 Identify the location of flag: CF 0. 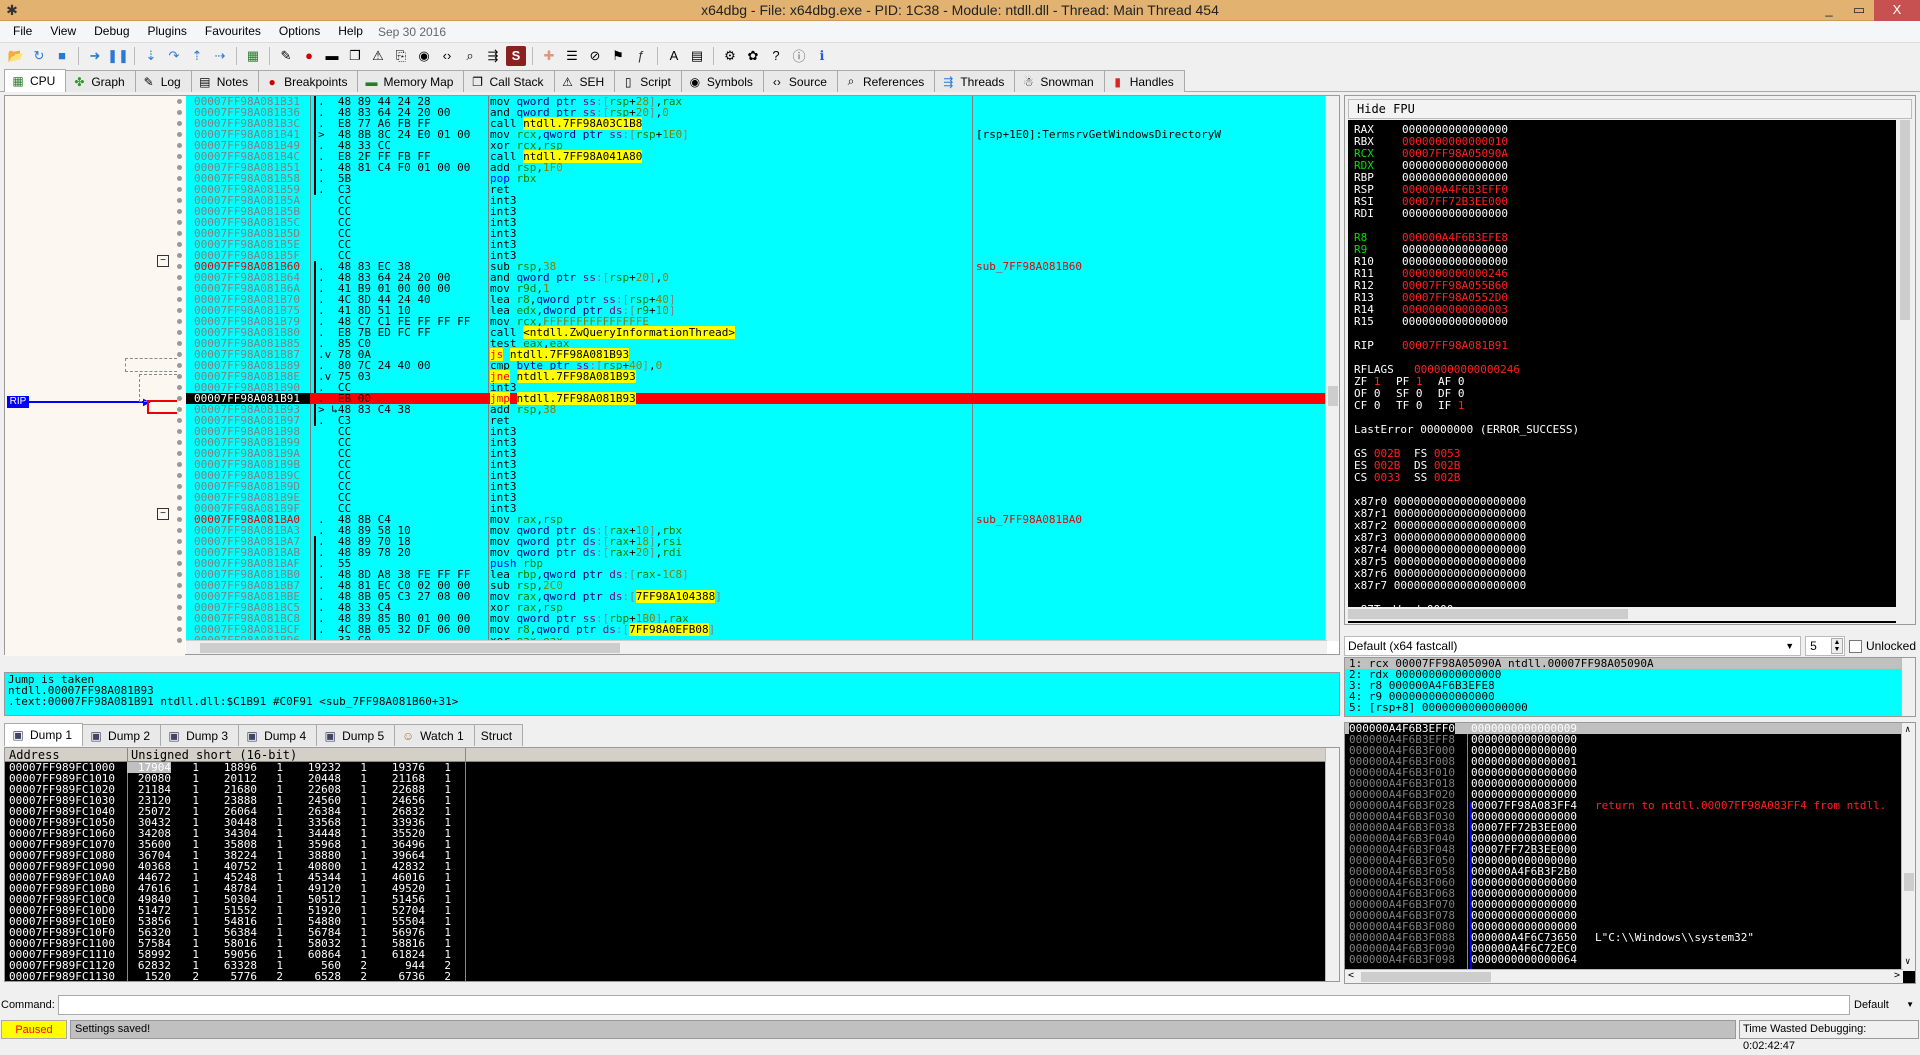
(1375, 406).